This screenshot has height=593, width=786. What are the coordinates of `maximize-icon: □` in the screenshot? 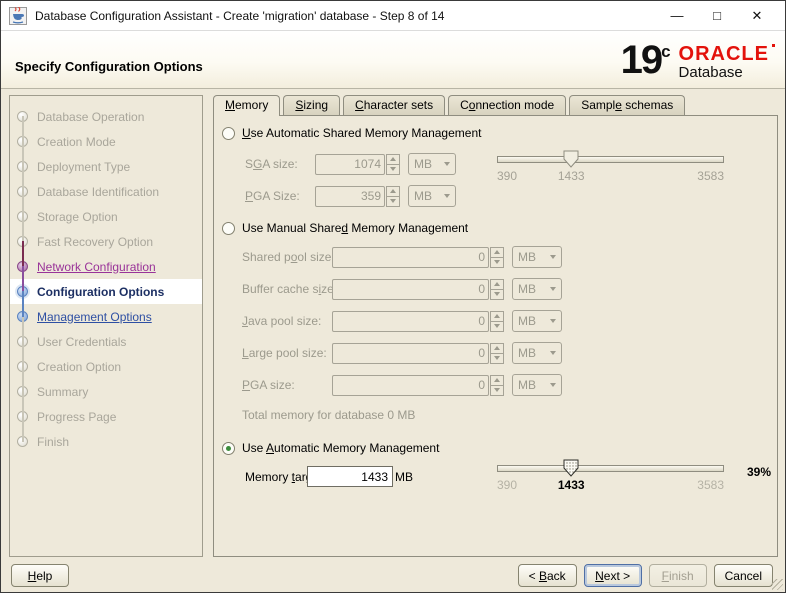 It's located at (717, 16).